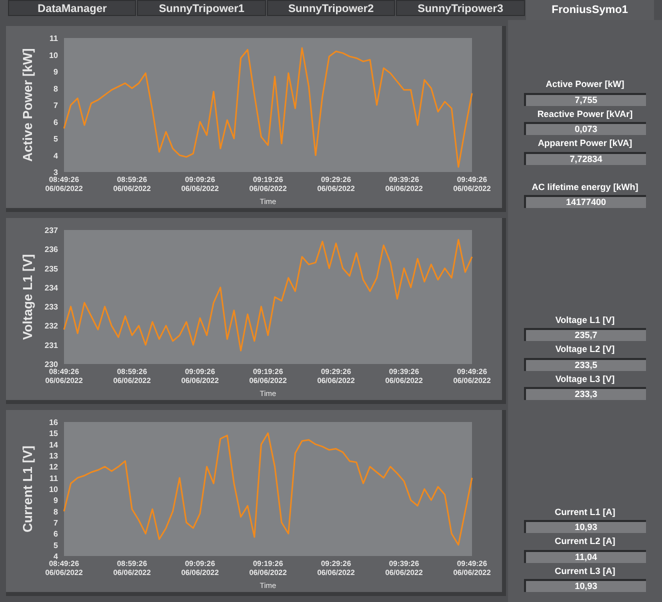 This screenshot has width=662, height=602. Describe the element at coordinates (460, 8) in the screenshot. I see `tab: SunnyTripower3` at that location.